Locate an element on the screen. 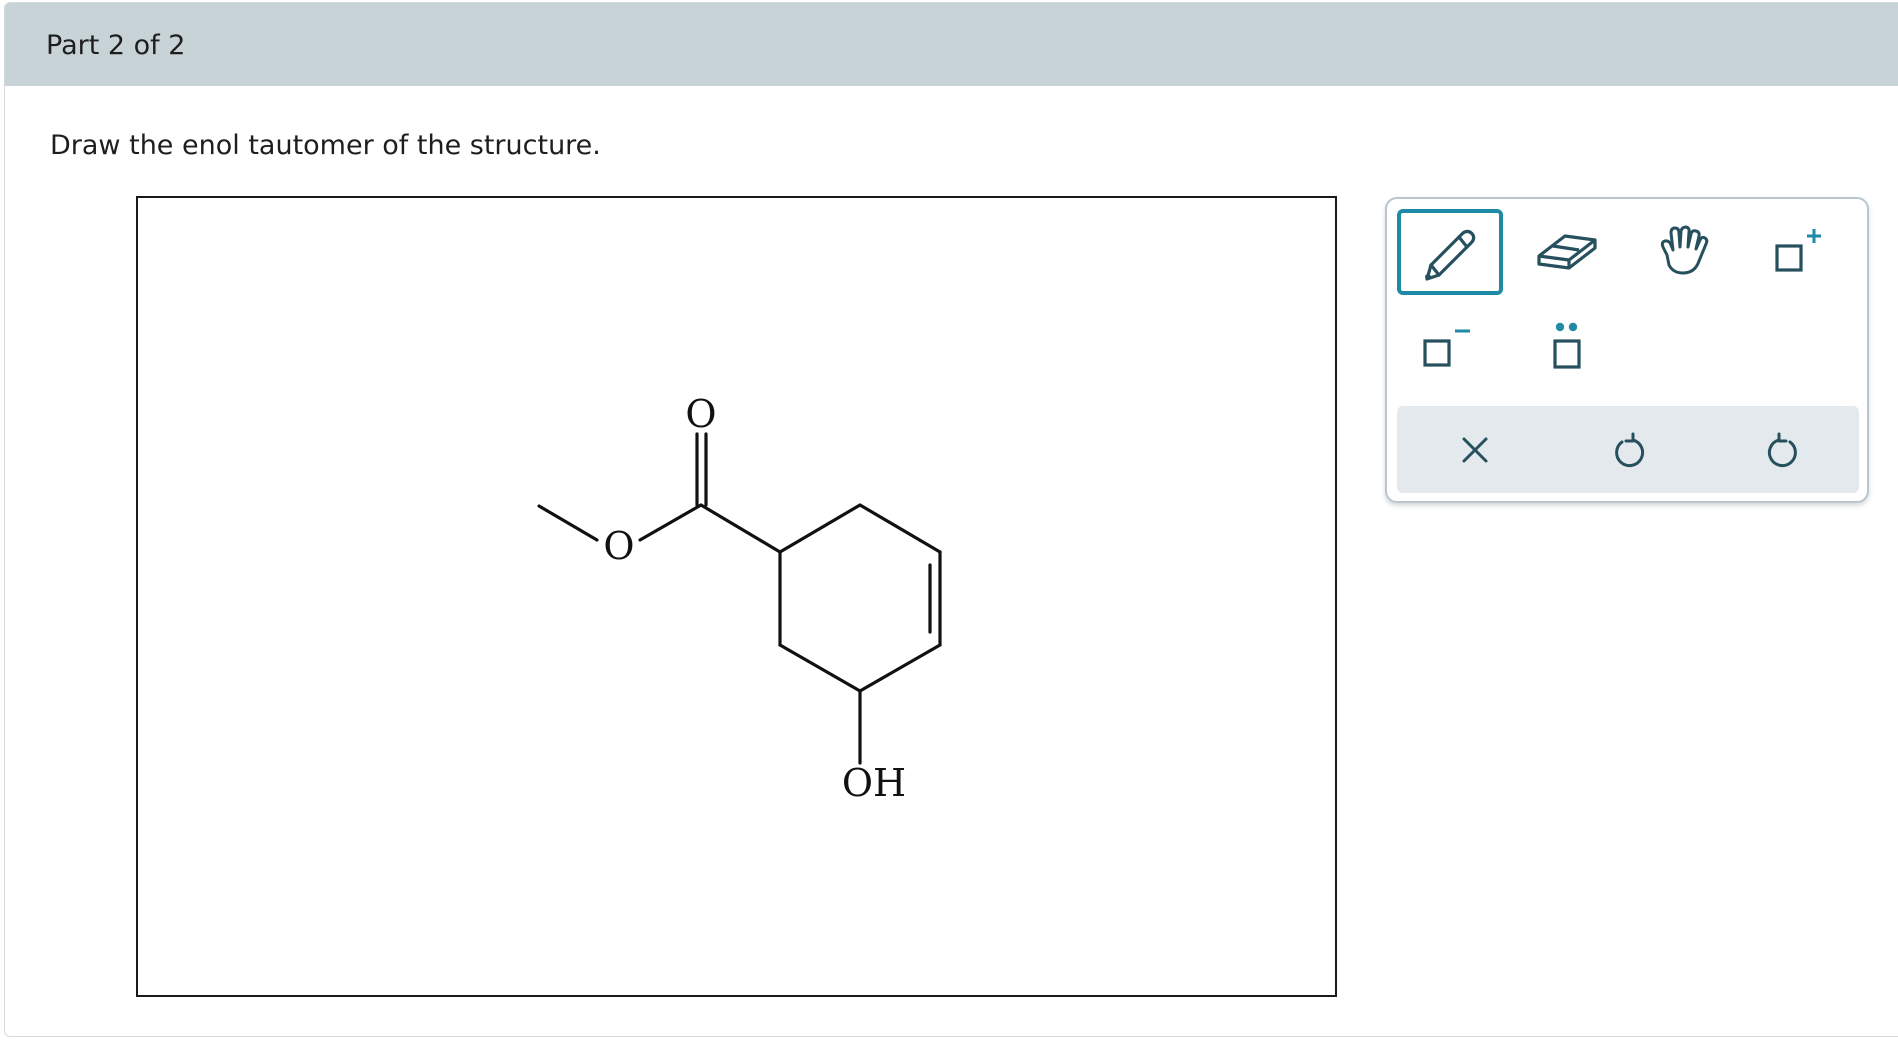  clear-icon is located at coordinates (1475, 449).